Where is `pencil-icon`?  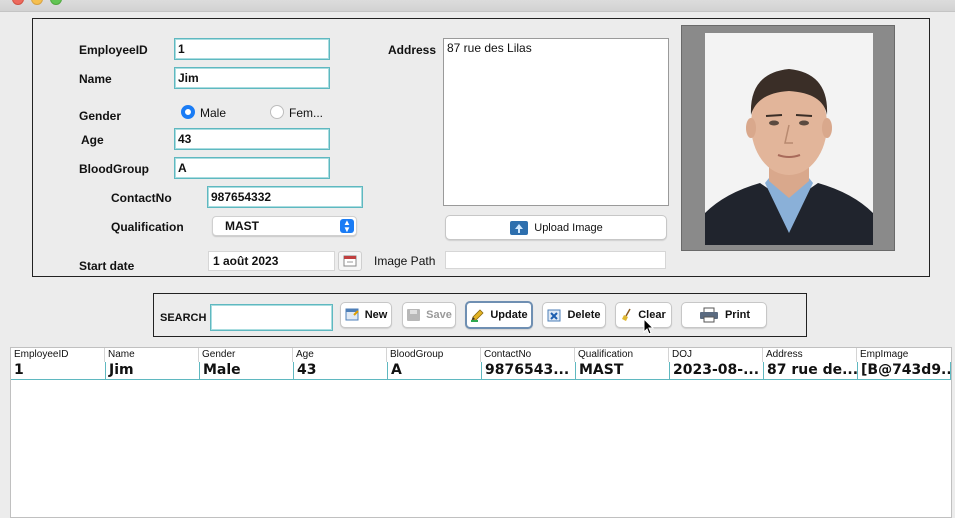 pencil-icon is located at coordinates (477, 315).